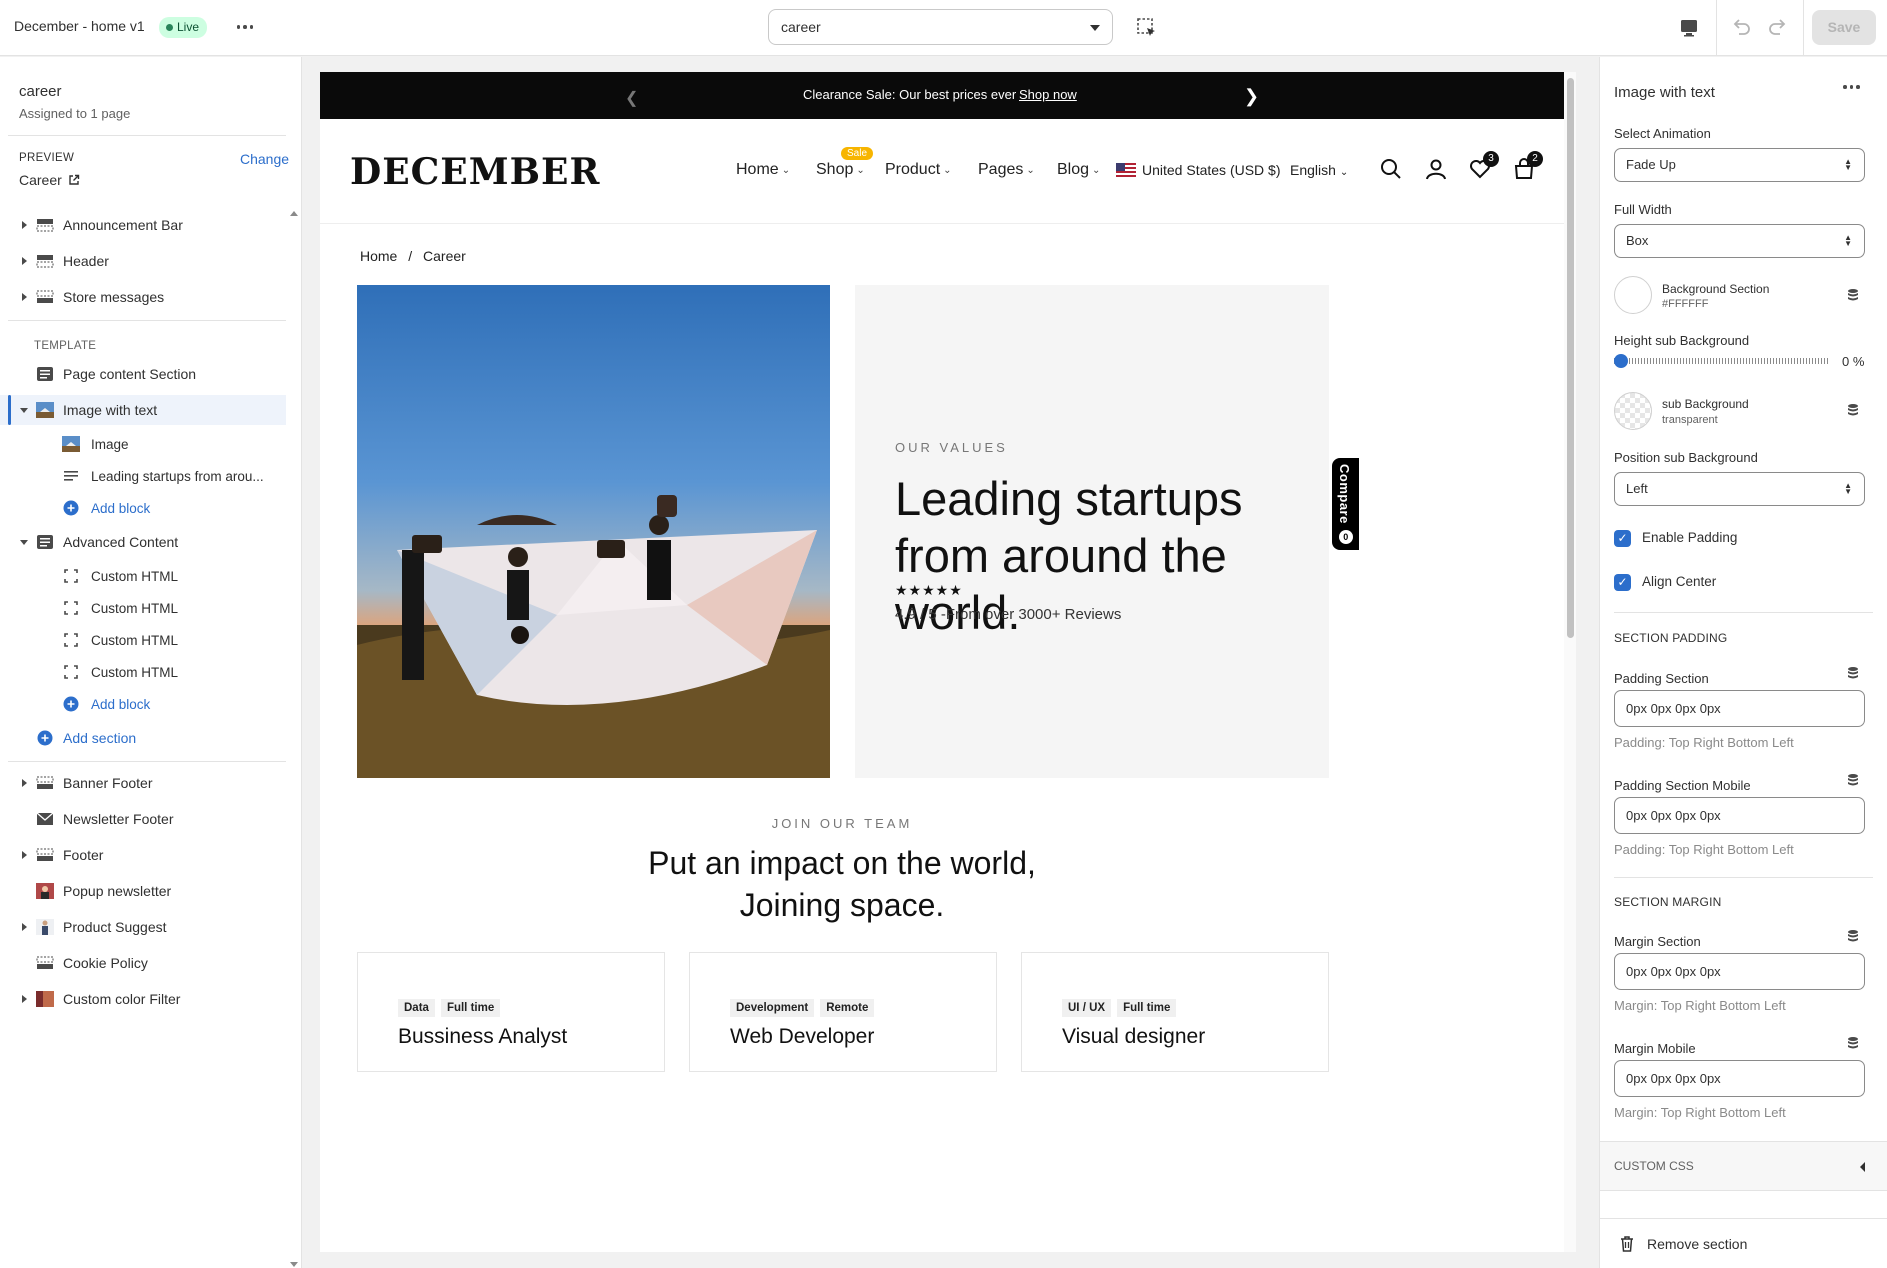  What do you see at coordinates (110, 410) in the screenshot?
I see `section-label: Image with text` at bounding box center [110, 410].